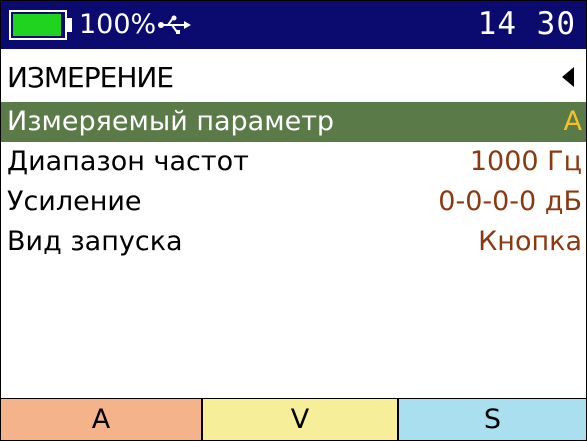 The width and height of the screenshot is (587, 441). Describe the element at coordinates (293, 242) in the screenshot. I see `menu-item-trigger-mode: Вид запуска Кнопка` at that location.